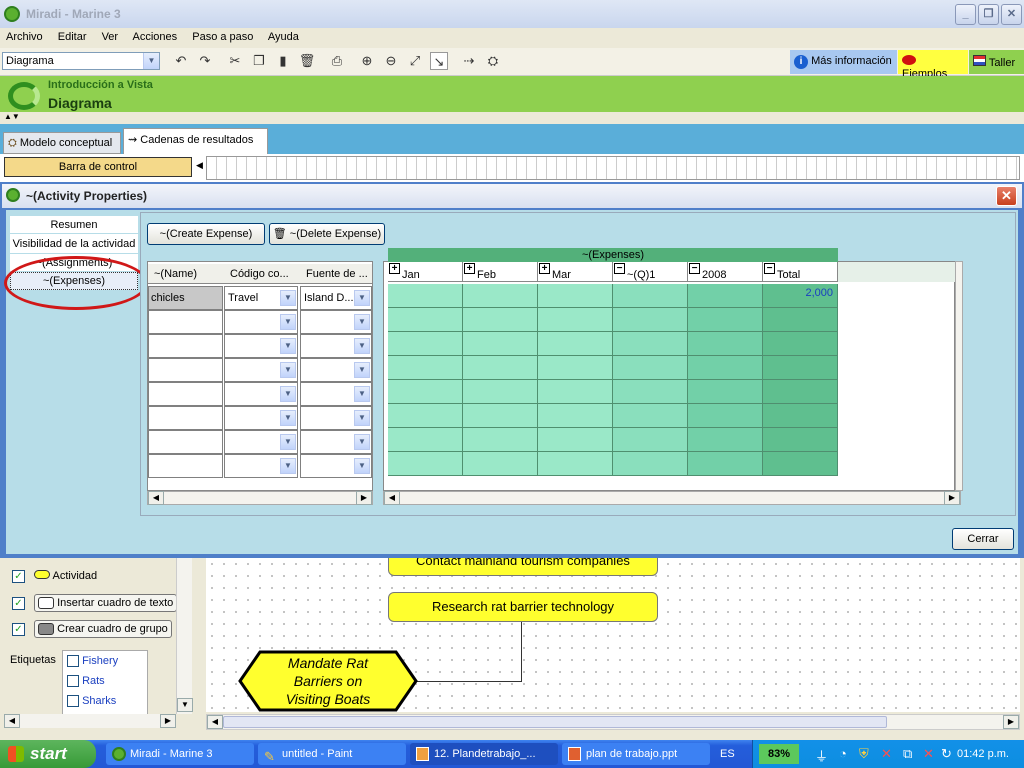  What do you see at coordinates (155, 37) in the screenshot?
I see `menu-acciones: Acciones` at bounding box center [155, 37].